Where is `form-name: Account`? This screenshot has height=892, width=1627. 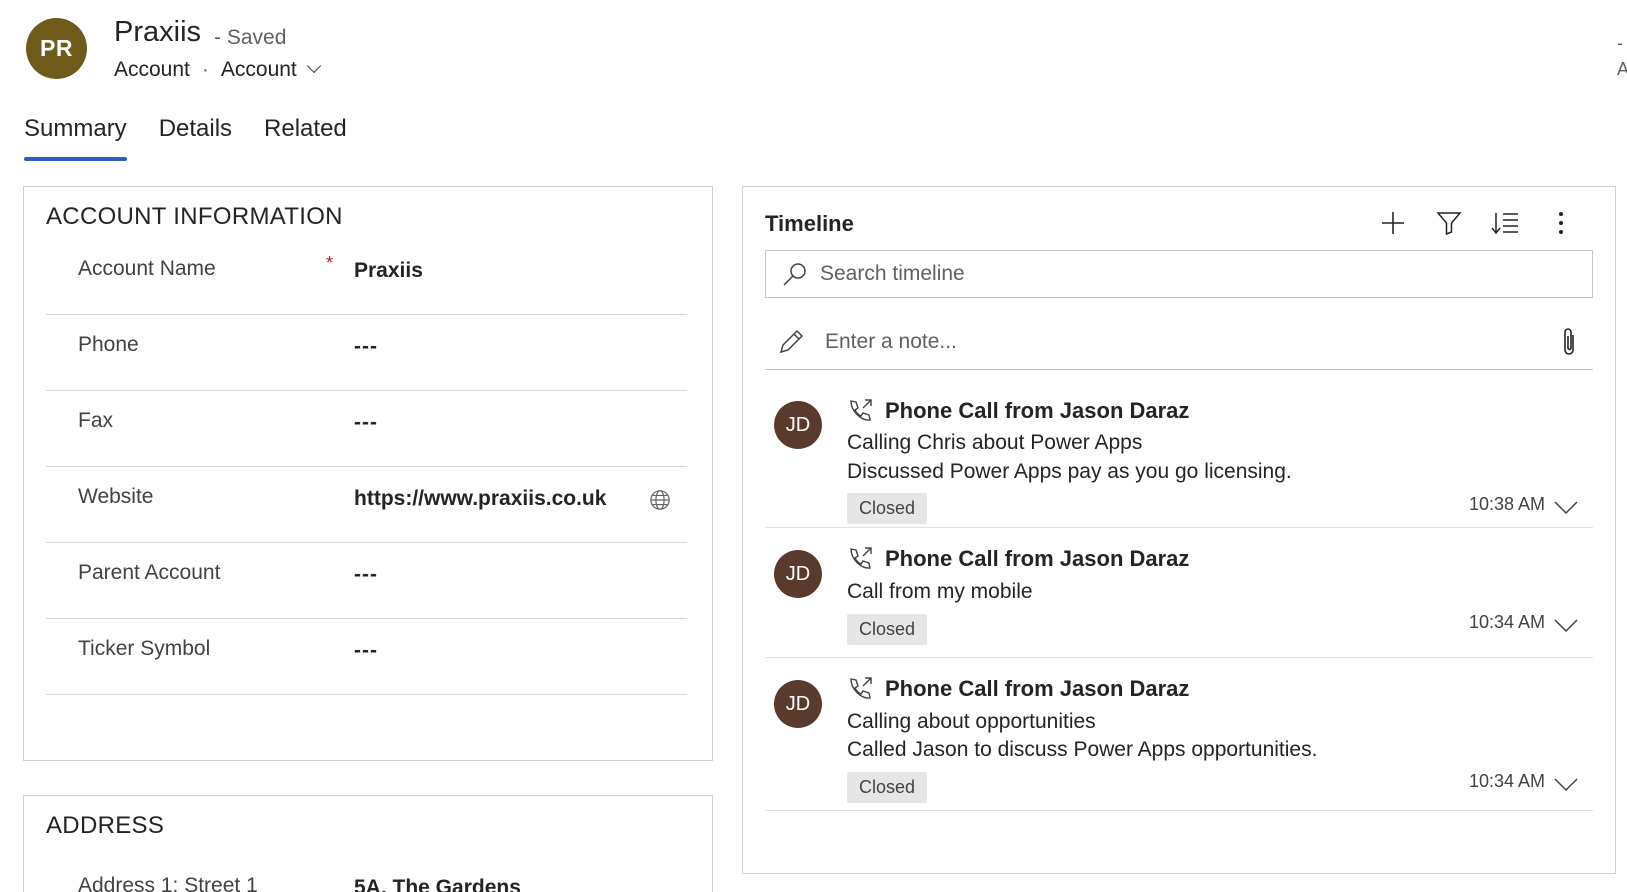 form-name: Account is located at coordinates (258, 69).